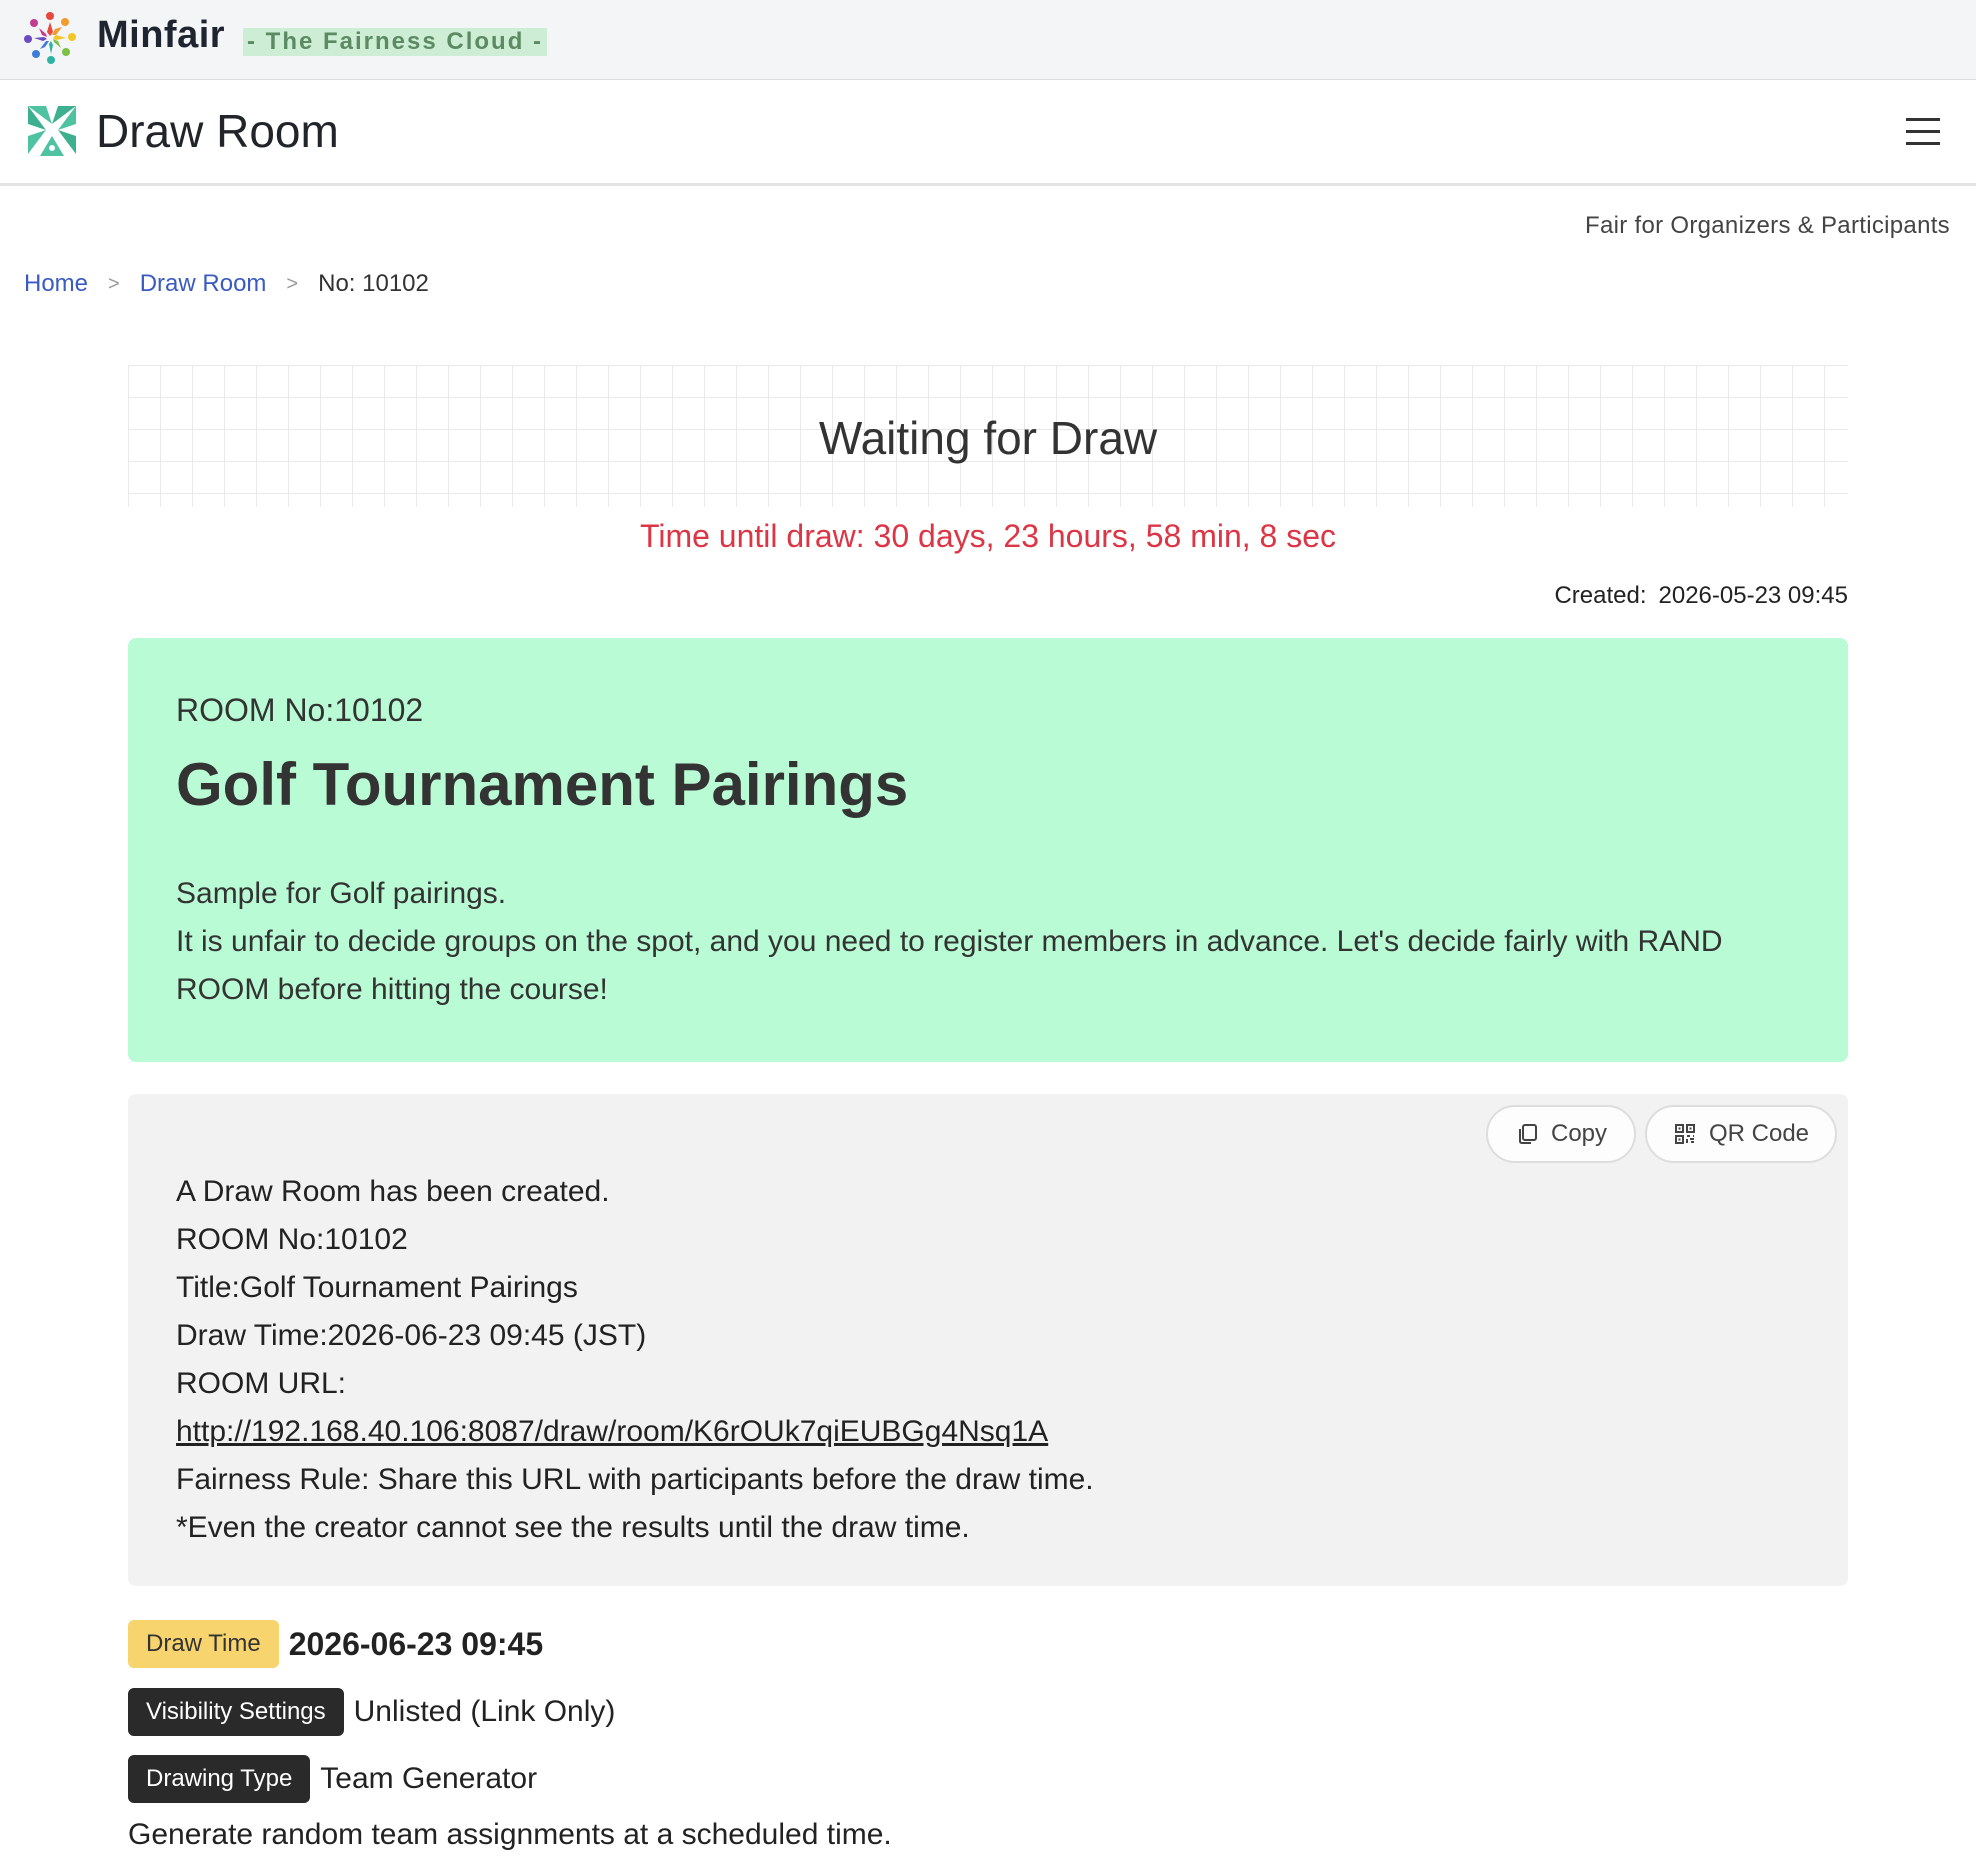 Image resolution: width=1976 pixels, height=1876 pixels. What do you see at coordinates (292, 1239) in the screenshot?
I see `share-line: ROOM No:10102` at bounding box center [292, 1239].